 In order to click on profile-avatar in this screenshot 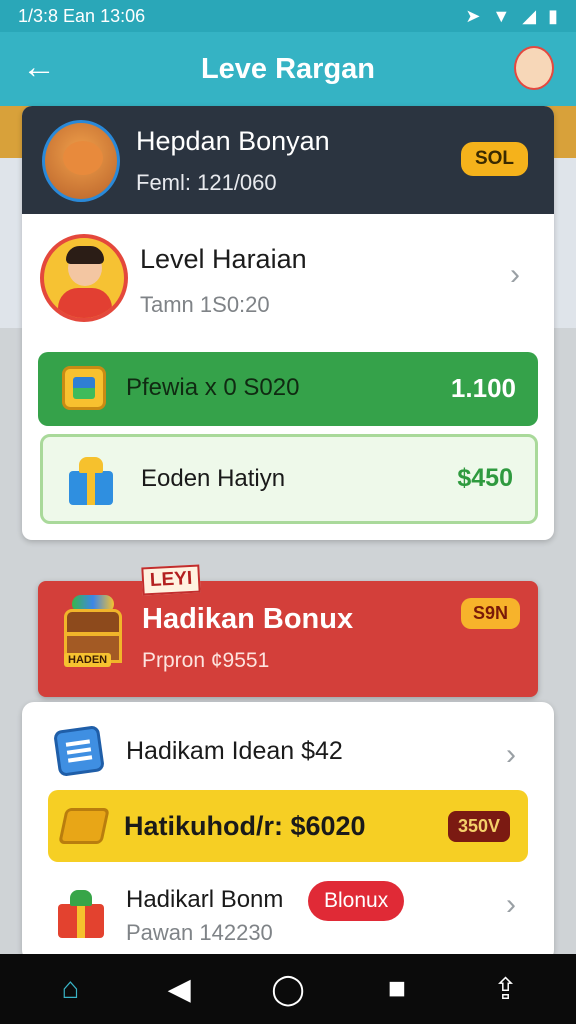, I will do `click(84, 278)`.